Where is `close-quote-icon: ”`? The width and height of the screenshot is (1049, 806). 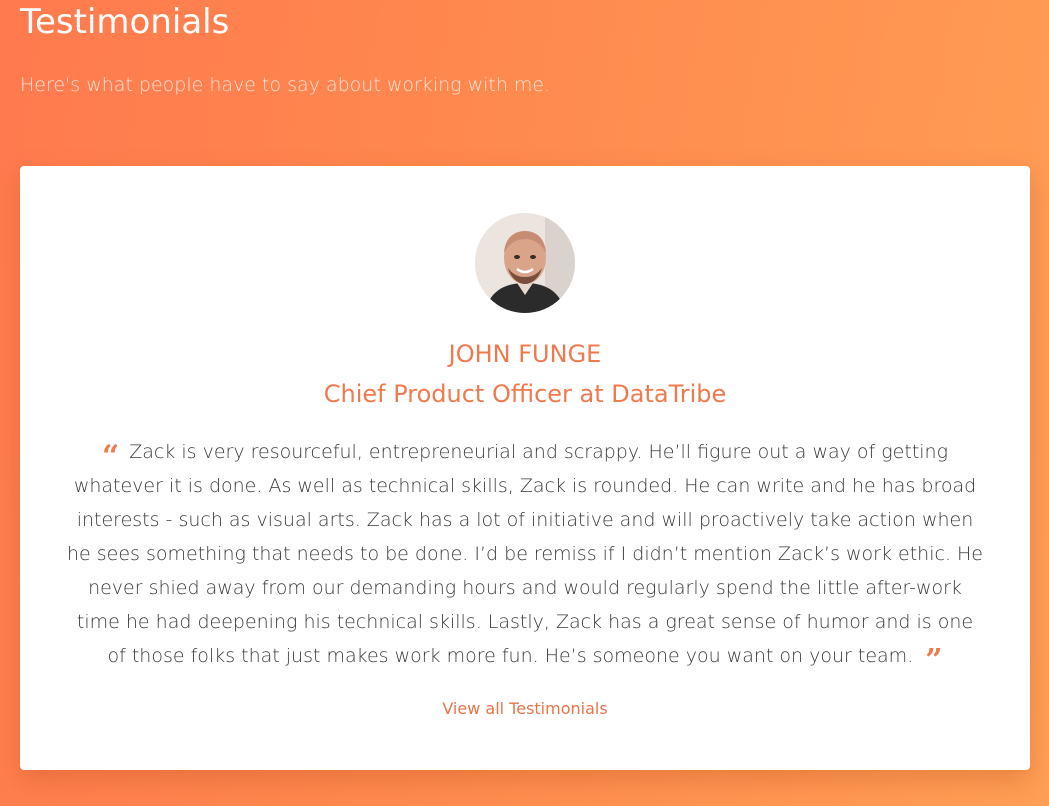
close-quote-icon: ” is located at coordinates (934, 660).